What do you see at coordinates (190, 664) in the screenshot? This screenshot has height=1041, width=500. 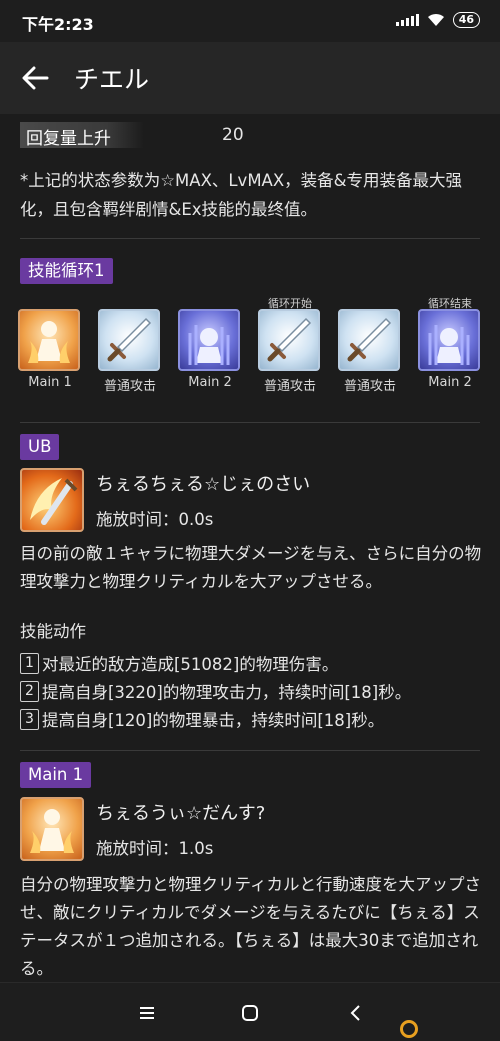 I see `action-text: 对最近的敌方造成[51082]的物理伤害。` at bounding box center [190, 664].